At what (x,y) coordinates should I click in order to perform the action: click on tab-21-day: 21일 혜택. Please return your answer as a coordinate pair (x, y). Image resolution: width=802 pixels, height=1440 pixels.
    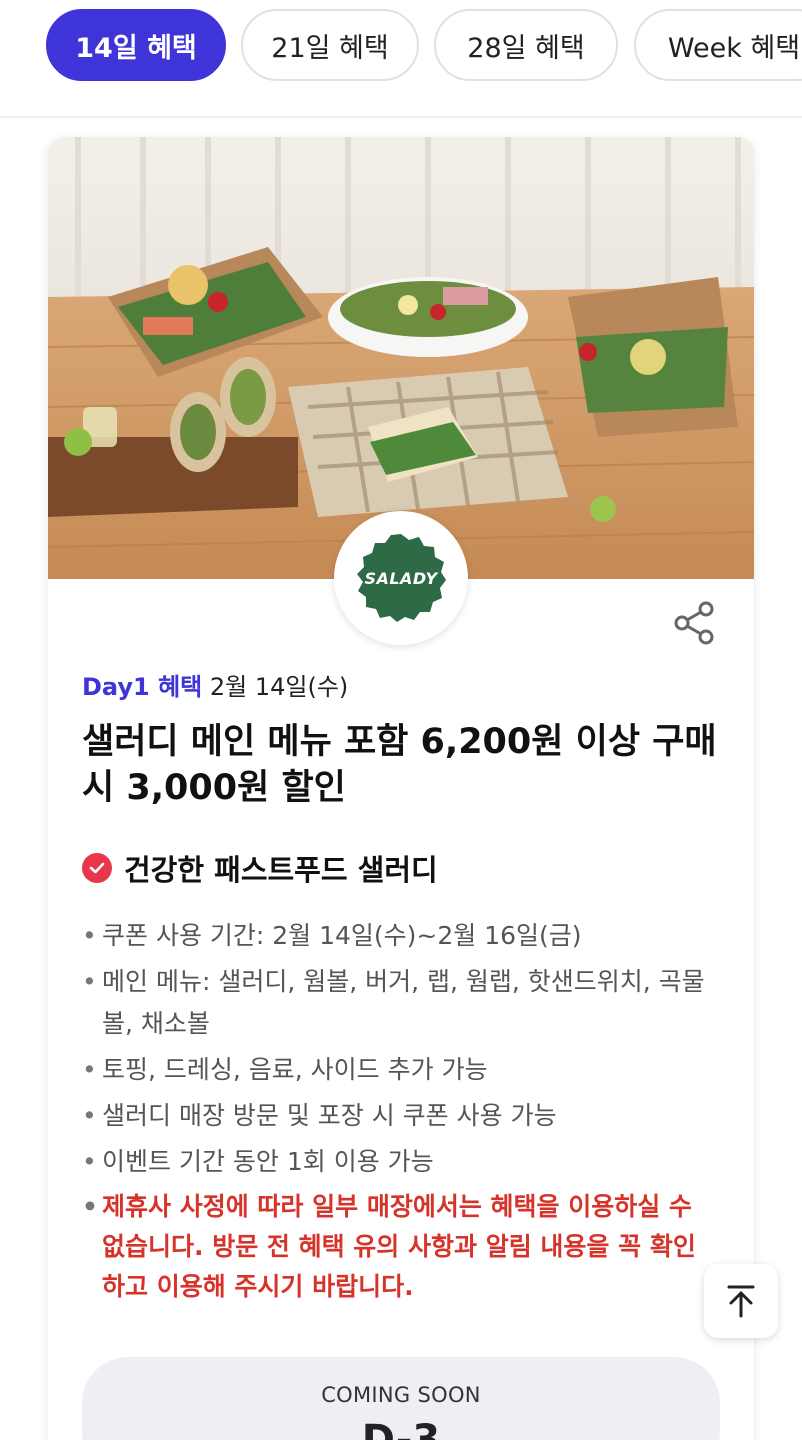
    Looking at the image, I should click on (330, 45).